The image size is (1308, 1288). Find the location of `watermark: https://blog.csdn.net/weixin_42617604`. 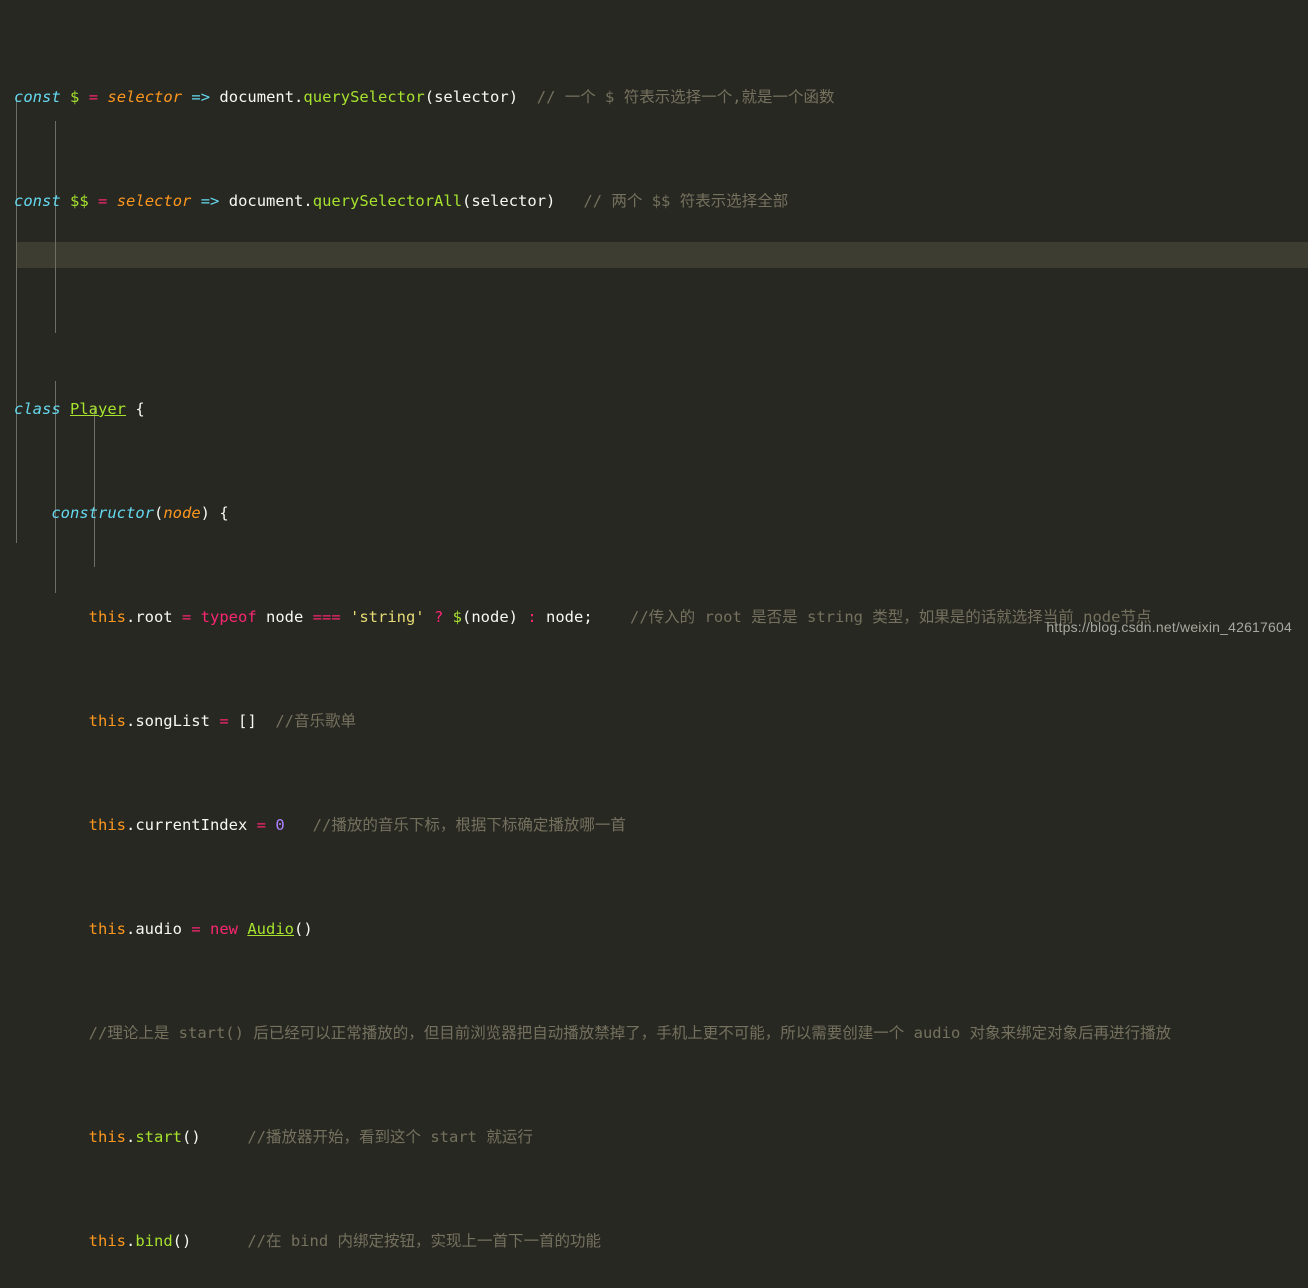

watermark: https://blog.csdn.net/weixin_42617604 is located at coordinates (1169, 627).